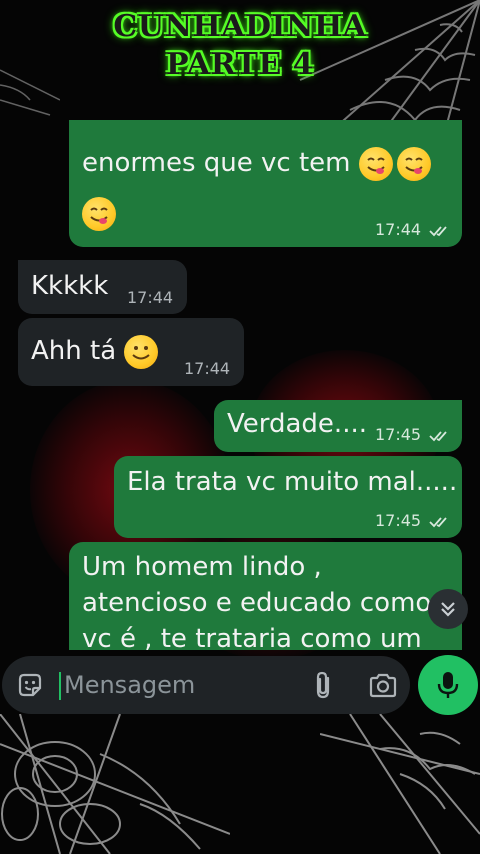 The height and width of the screenshot is (854, 480). Describe the element at coordinates (257, 603) in the screenshot. I see `message-text-line: atencioso e educado como` at that location.